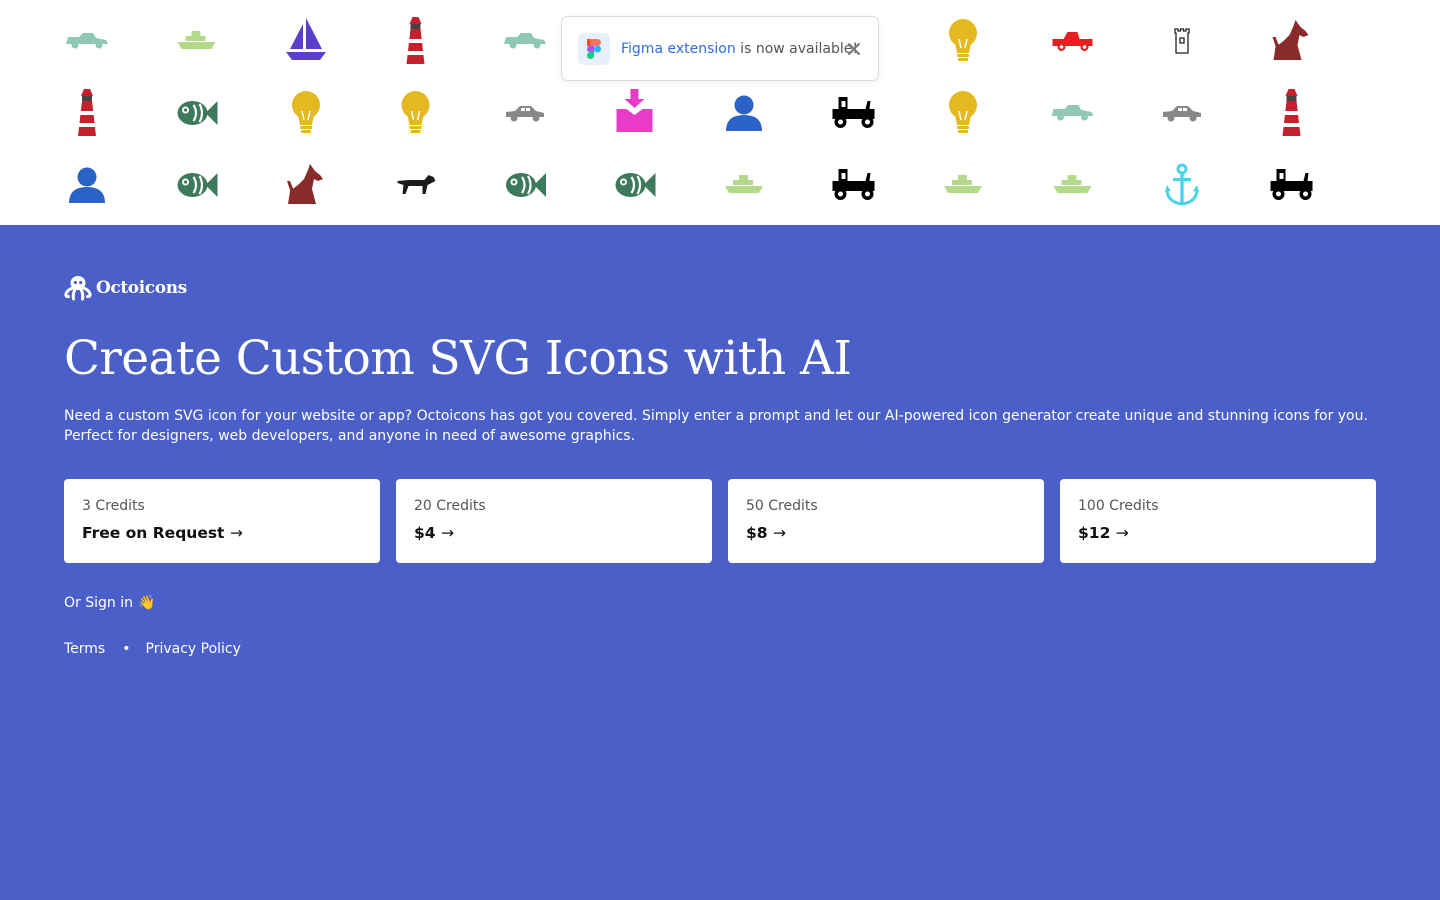 Image resolution: width=1440 pixels, height=900 pixels. Describe the element at coordinates (1218, 533) in the screenshot. I see `plan-price: $12 →` at that location.